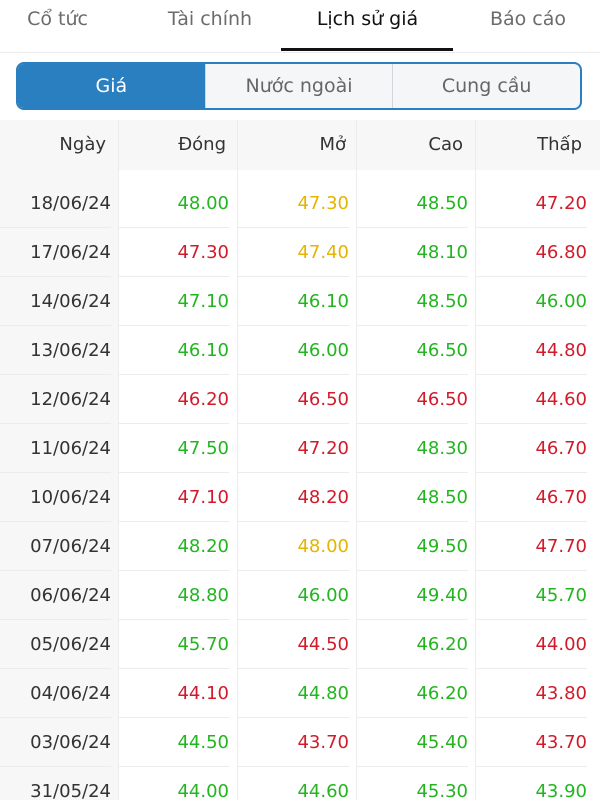 The height and width of the screenshot is (800, 600). Describe the element at coordinates (293, 252) in the screenshot. I see `open-cell: 47.40` at that location.